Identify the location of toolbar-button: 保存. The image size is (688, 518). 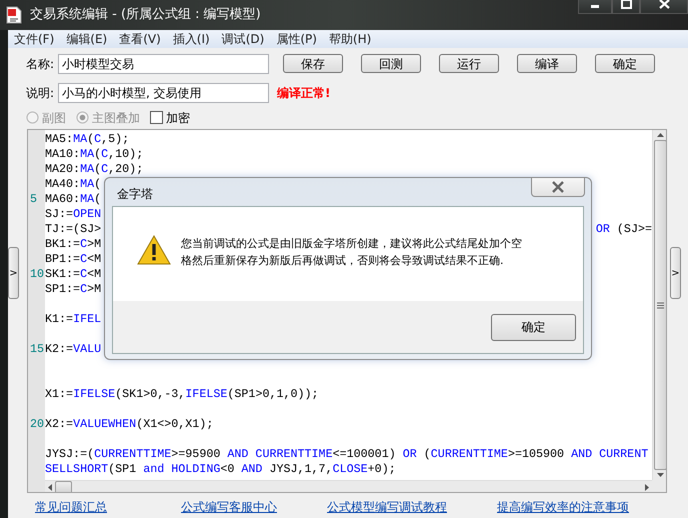
(313, 63).